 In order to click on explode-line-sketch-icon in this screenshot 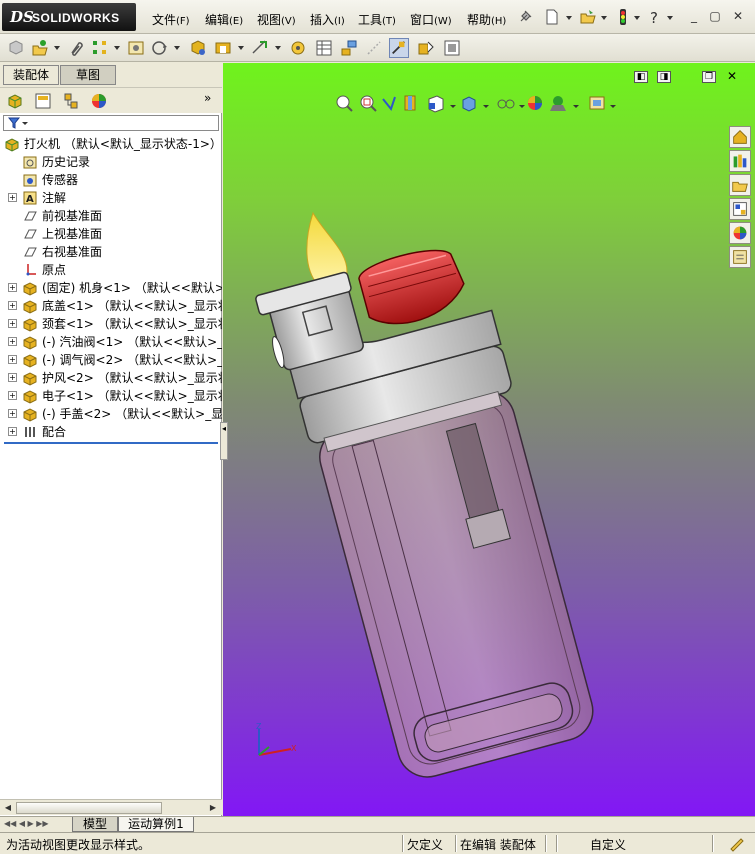, I will do `click(374, 48)`.